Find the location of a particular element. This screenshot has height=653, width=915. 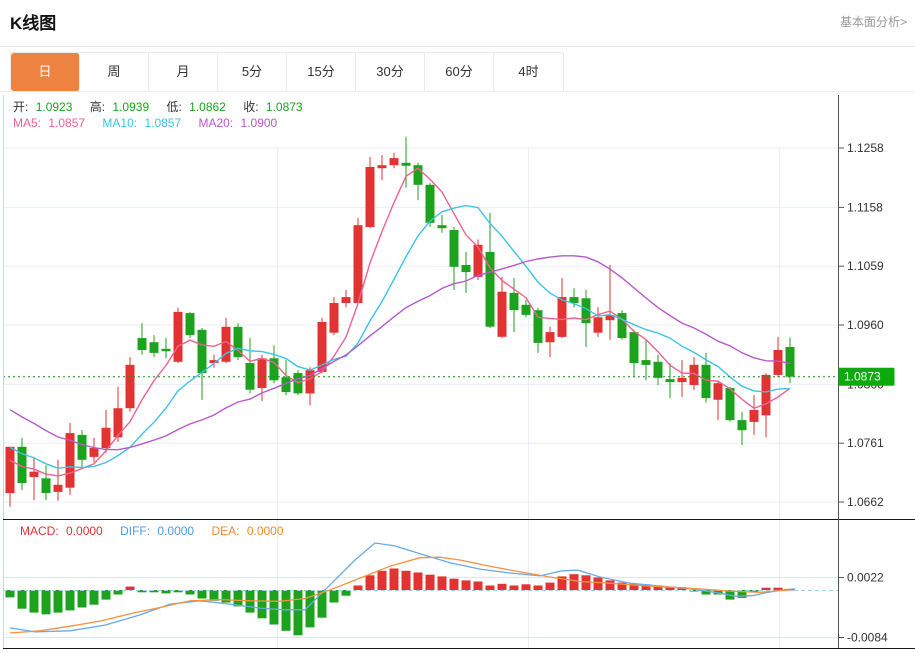

dea-line is located at coordinates (400, 595).